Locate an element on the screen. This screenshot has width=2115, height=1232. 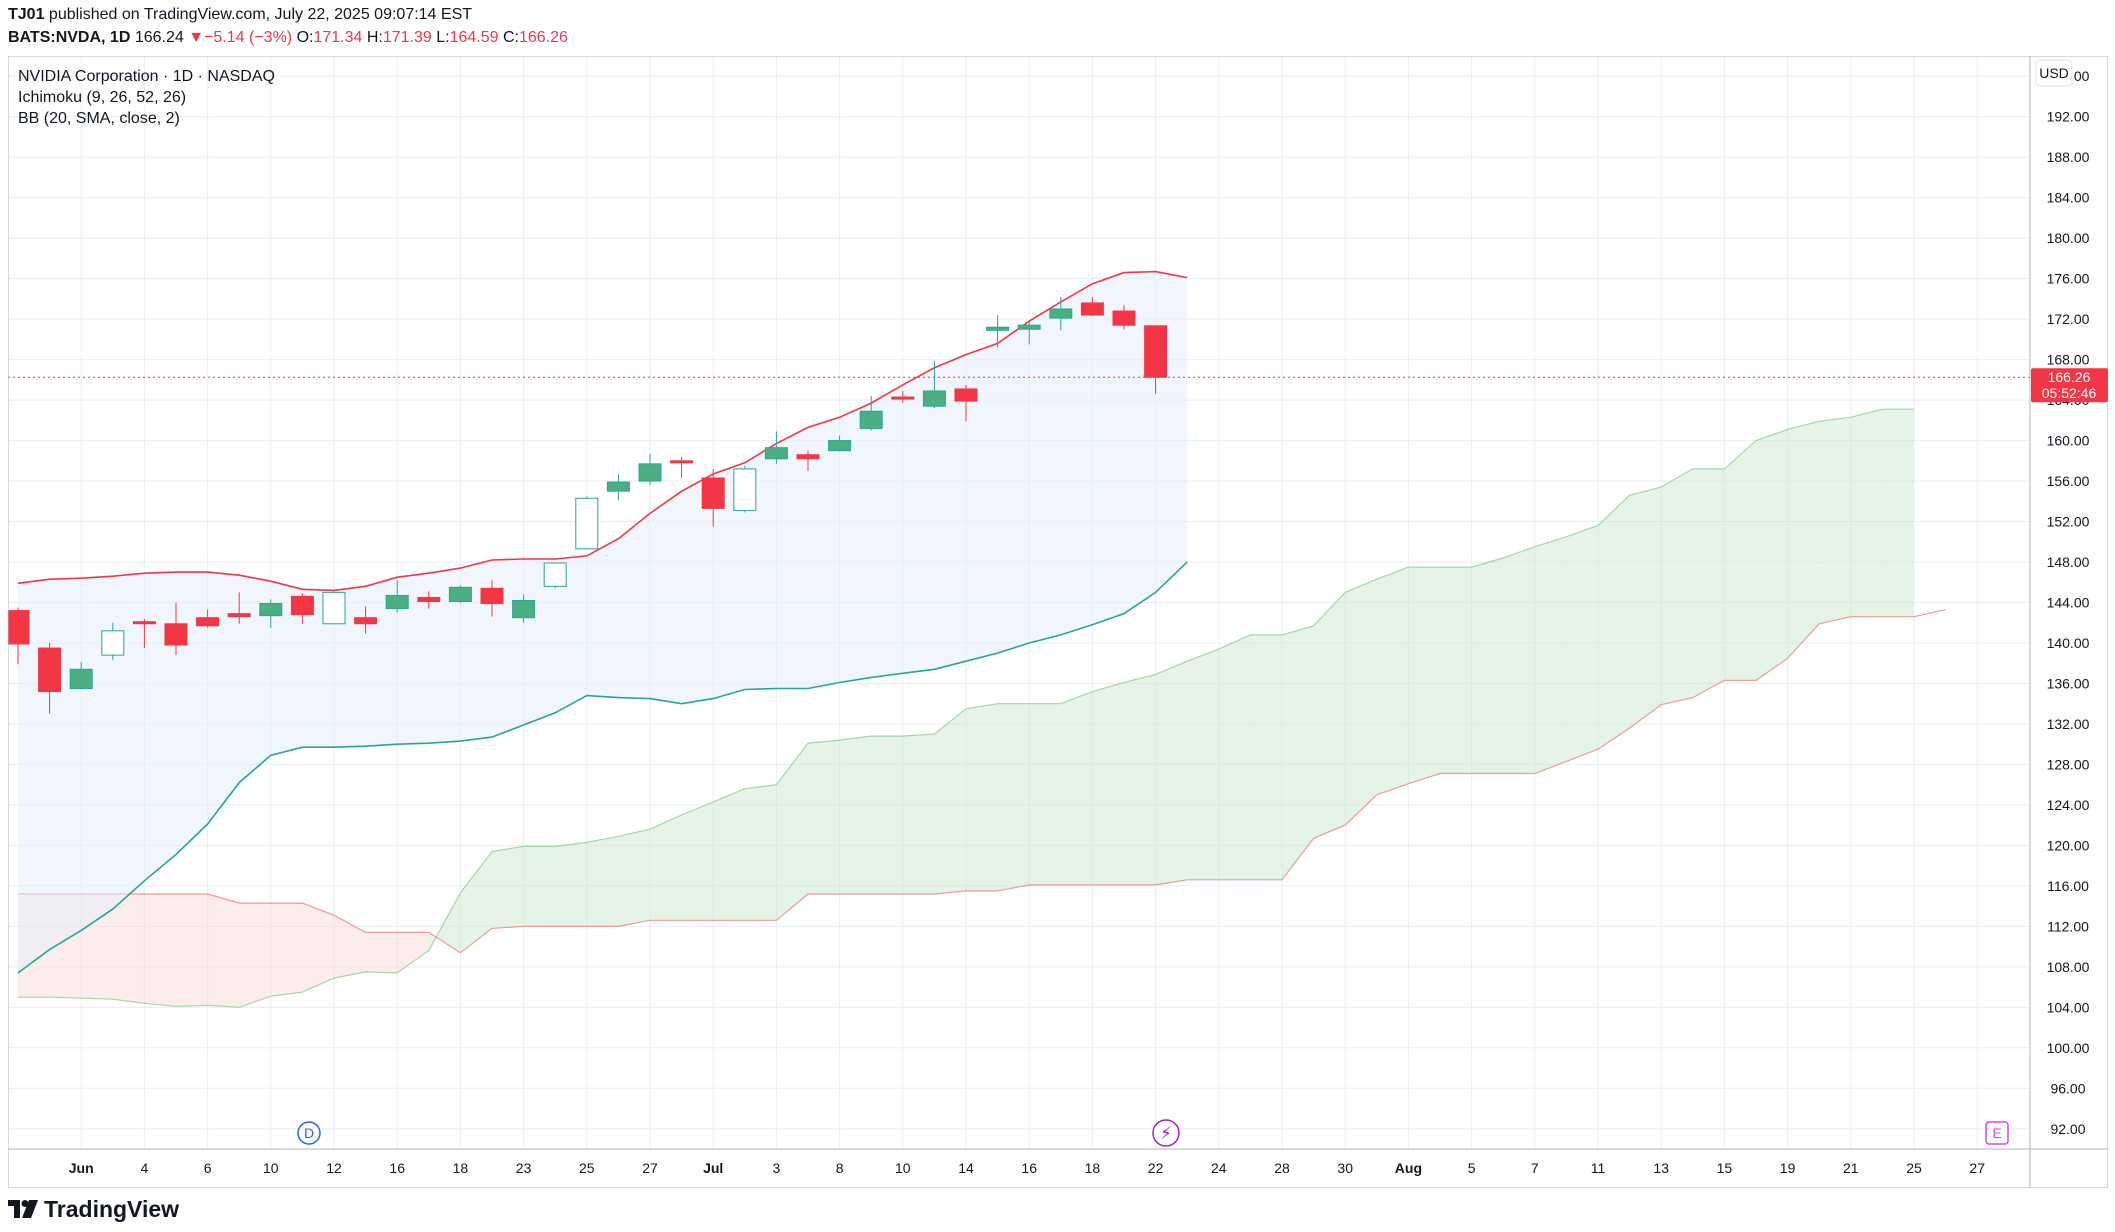
price-tick-label: 128.00 is located at coordinates (2068, 764).